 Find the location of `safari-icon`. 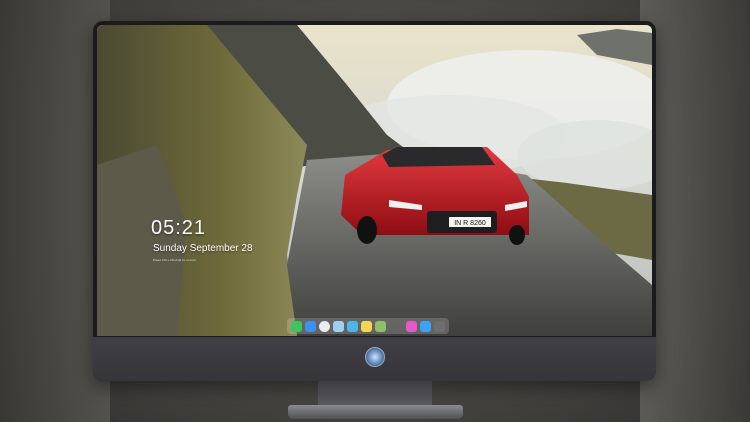

safari-icon is located at coordinates (324, 326).